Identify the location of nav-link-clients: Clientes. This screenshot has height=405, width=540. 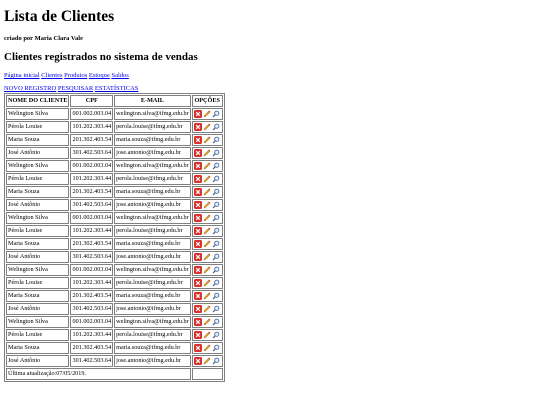
(51, 75).